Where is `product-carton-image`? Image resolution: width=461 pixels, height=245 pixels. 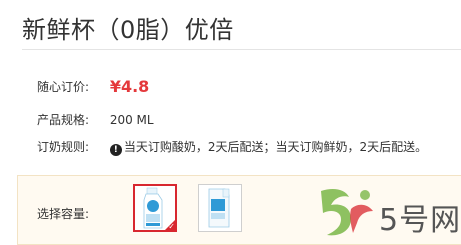 product-carton-image is located at coordinates (219, 208).